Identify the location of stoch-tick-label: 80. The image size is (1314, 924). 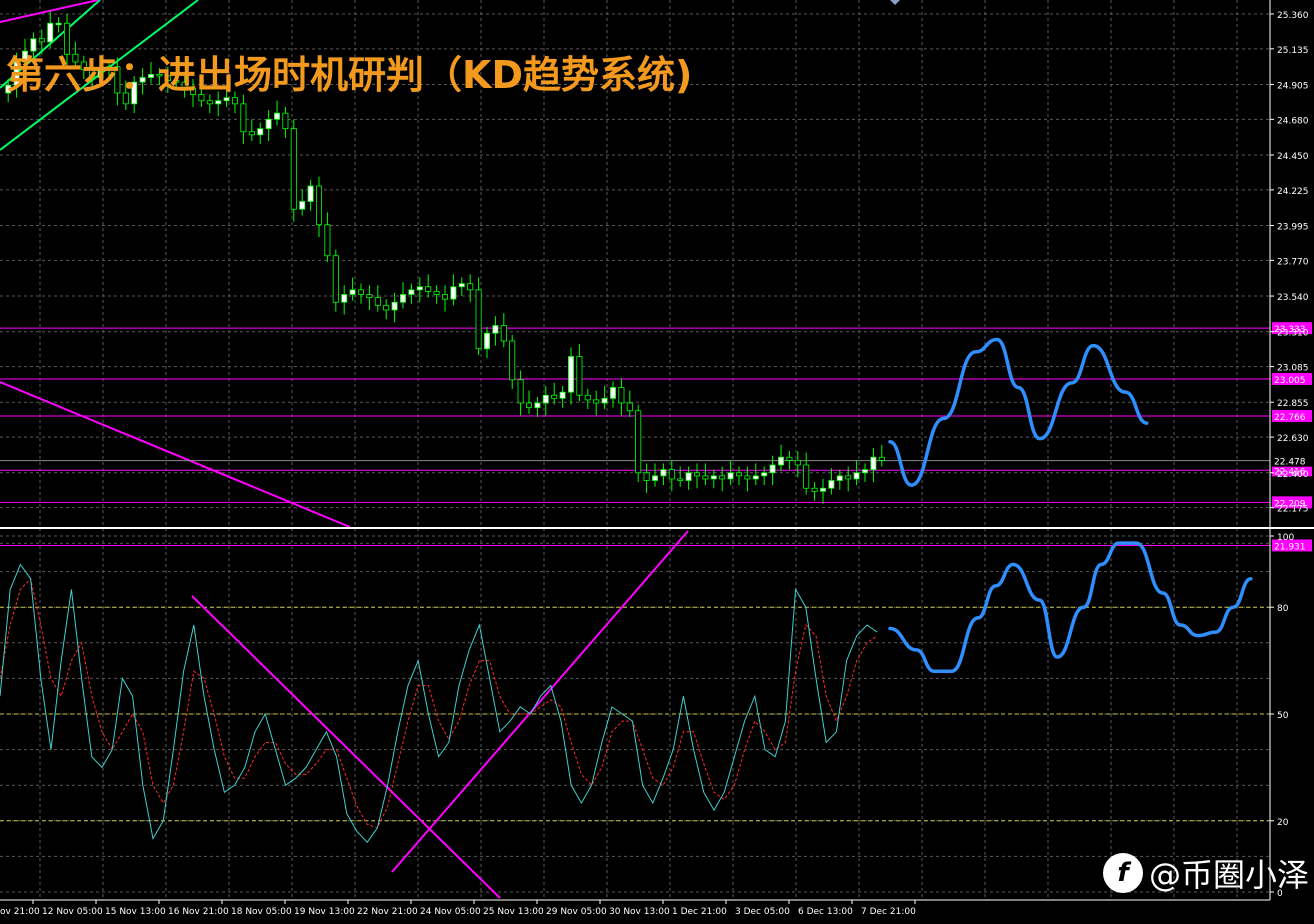
(1283, 609).